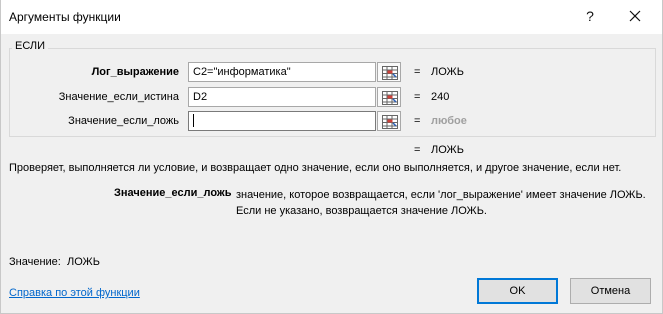  Describe the element at coordinates (417, 121) in the screenshot. I see `equals-sign-3: =` at that location.